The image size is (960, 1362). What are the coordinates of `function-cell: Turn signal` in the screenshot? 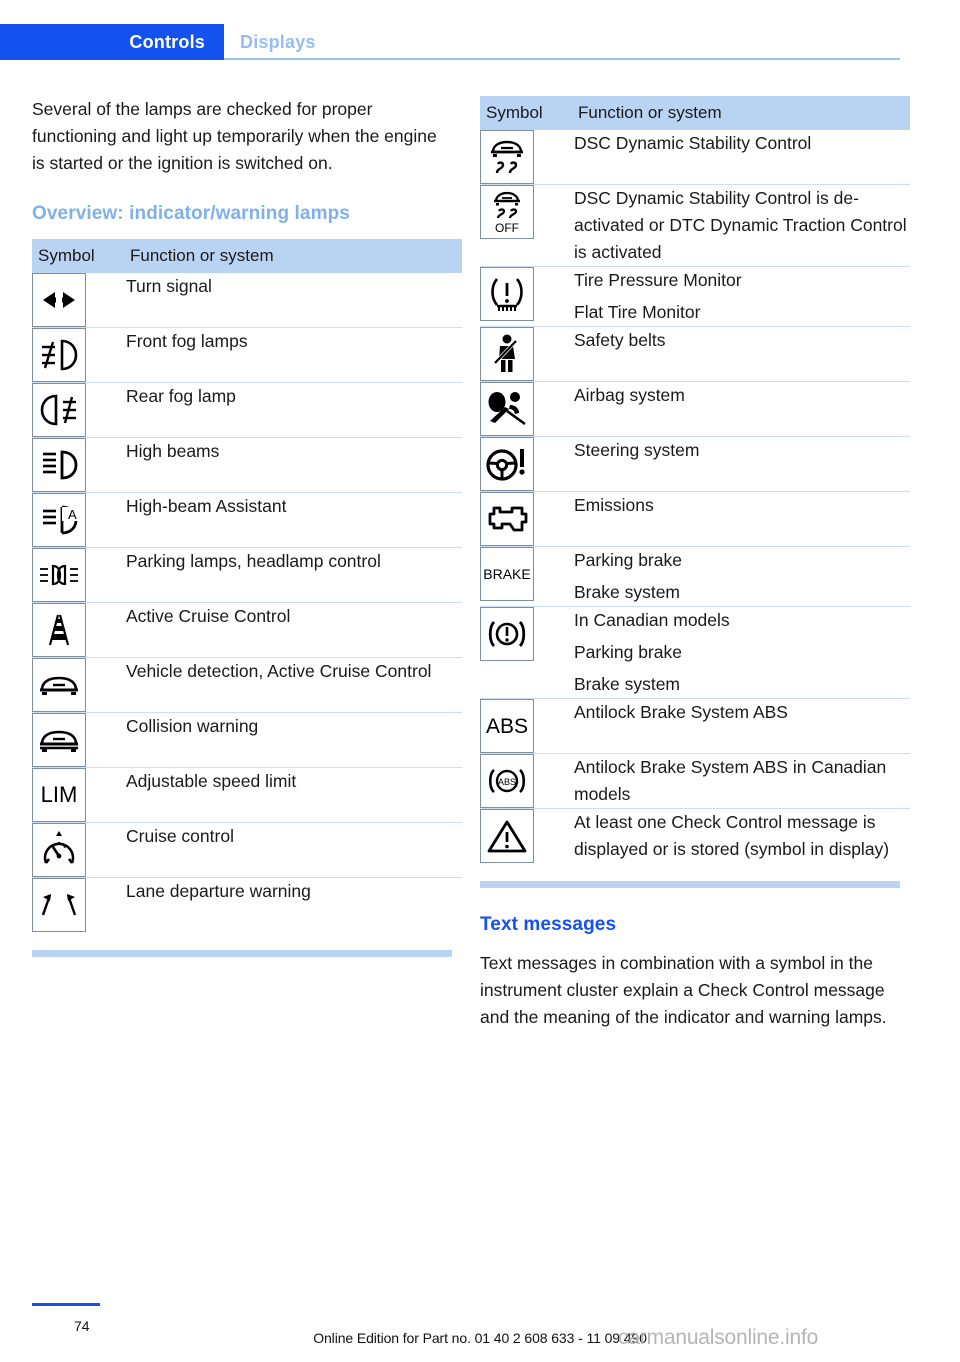 It's located at (294, 300).